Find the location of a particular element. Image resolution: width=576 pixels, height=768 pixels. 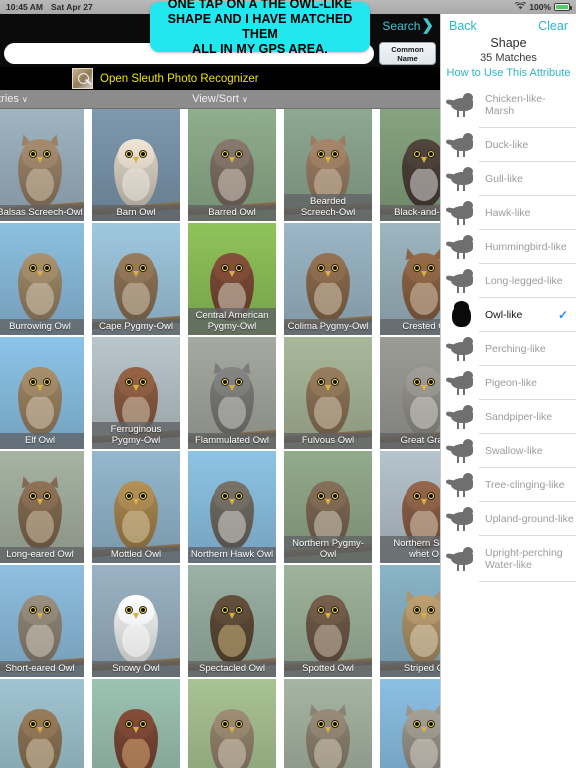

species-card: Whisker is located at coordinates (410, 723).